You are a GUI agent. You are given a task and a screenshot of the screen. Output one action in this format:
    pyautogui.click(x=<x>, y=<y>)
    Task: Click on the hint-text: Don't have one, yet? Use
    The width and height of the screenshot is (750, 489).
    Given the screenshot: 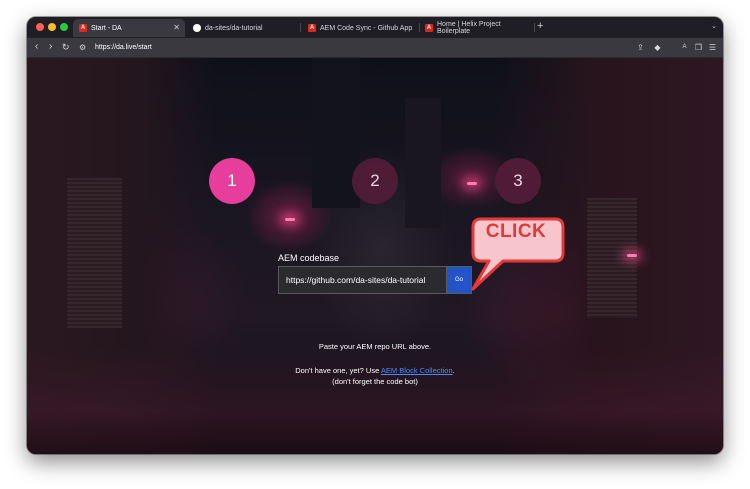 What is the action you would take?
    pyautogui.click(x=337, y=370)
    